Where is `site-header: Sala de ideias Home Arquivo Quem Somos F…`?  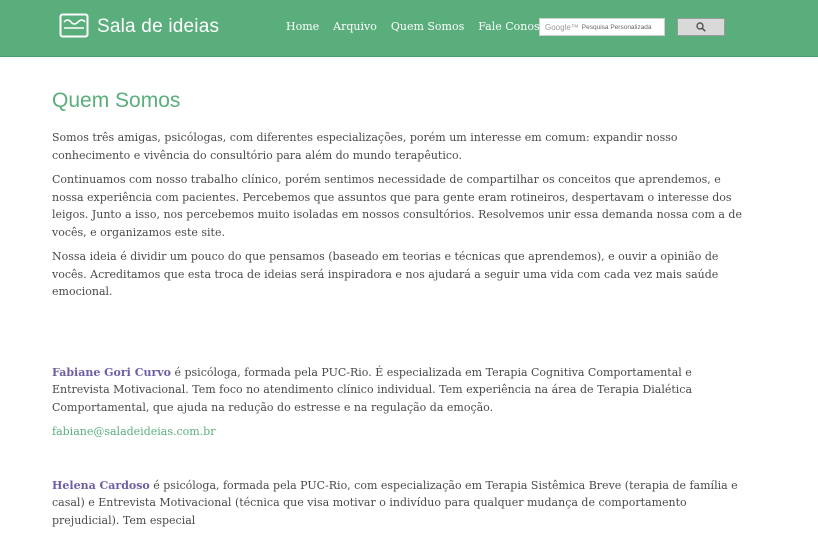
site-header: Sala de ideias Home Arquivo Quem Somos F… is located at coordinates (409, 28).